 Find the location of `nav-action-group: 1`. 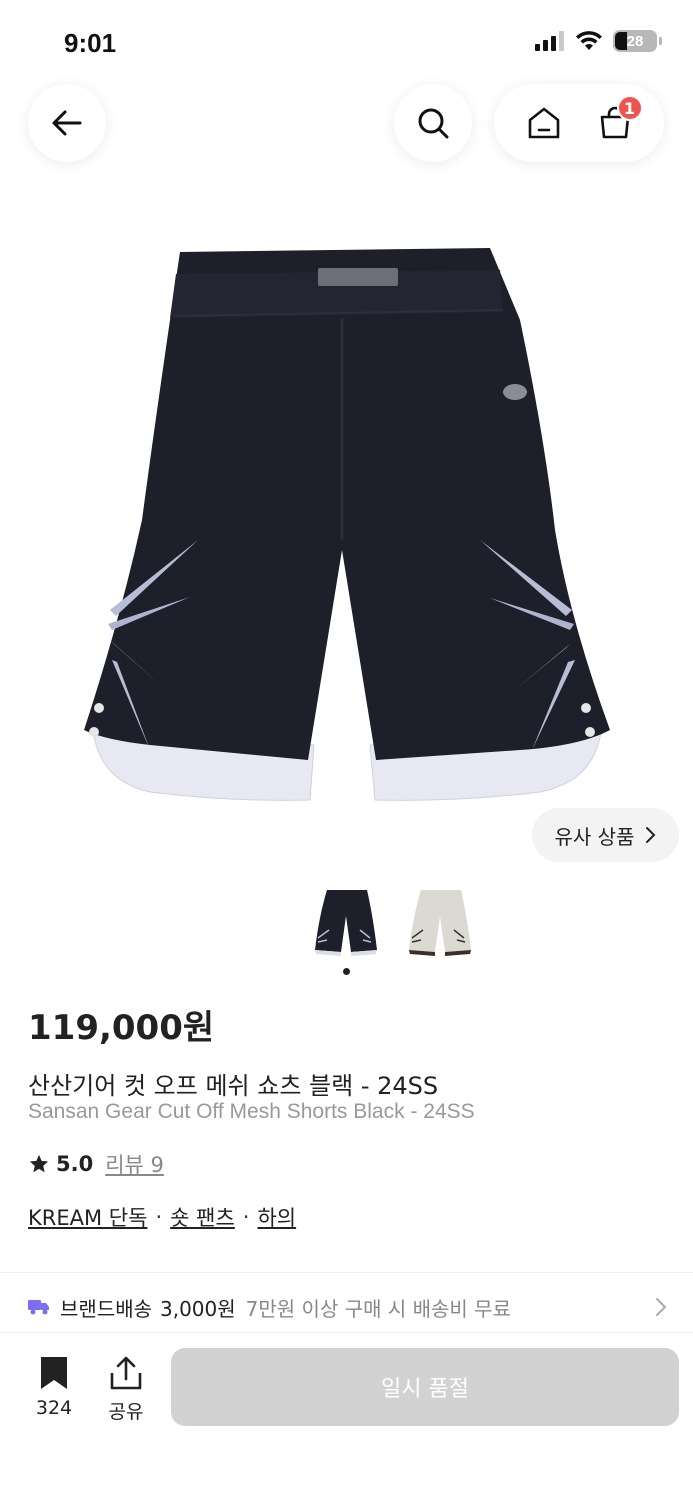

nav-action-group: 1 is located at coordinates (579, 123).